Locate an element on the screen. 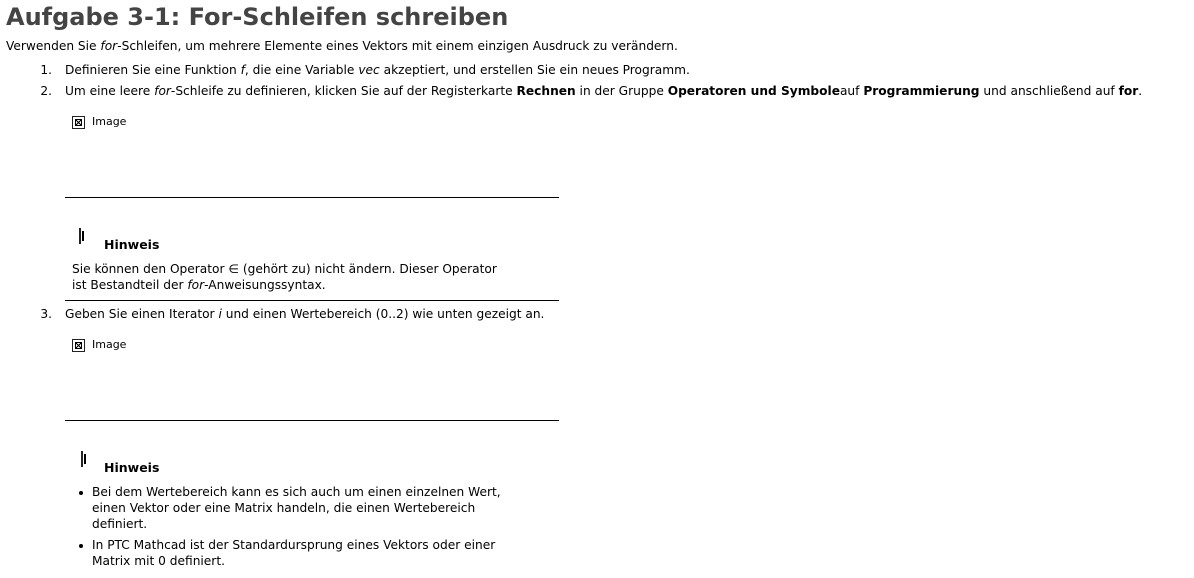 This screenshot has height=578, width=1194. note-2-title: Hinweis is located at coordinates (132, 467).